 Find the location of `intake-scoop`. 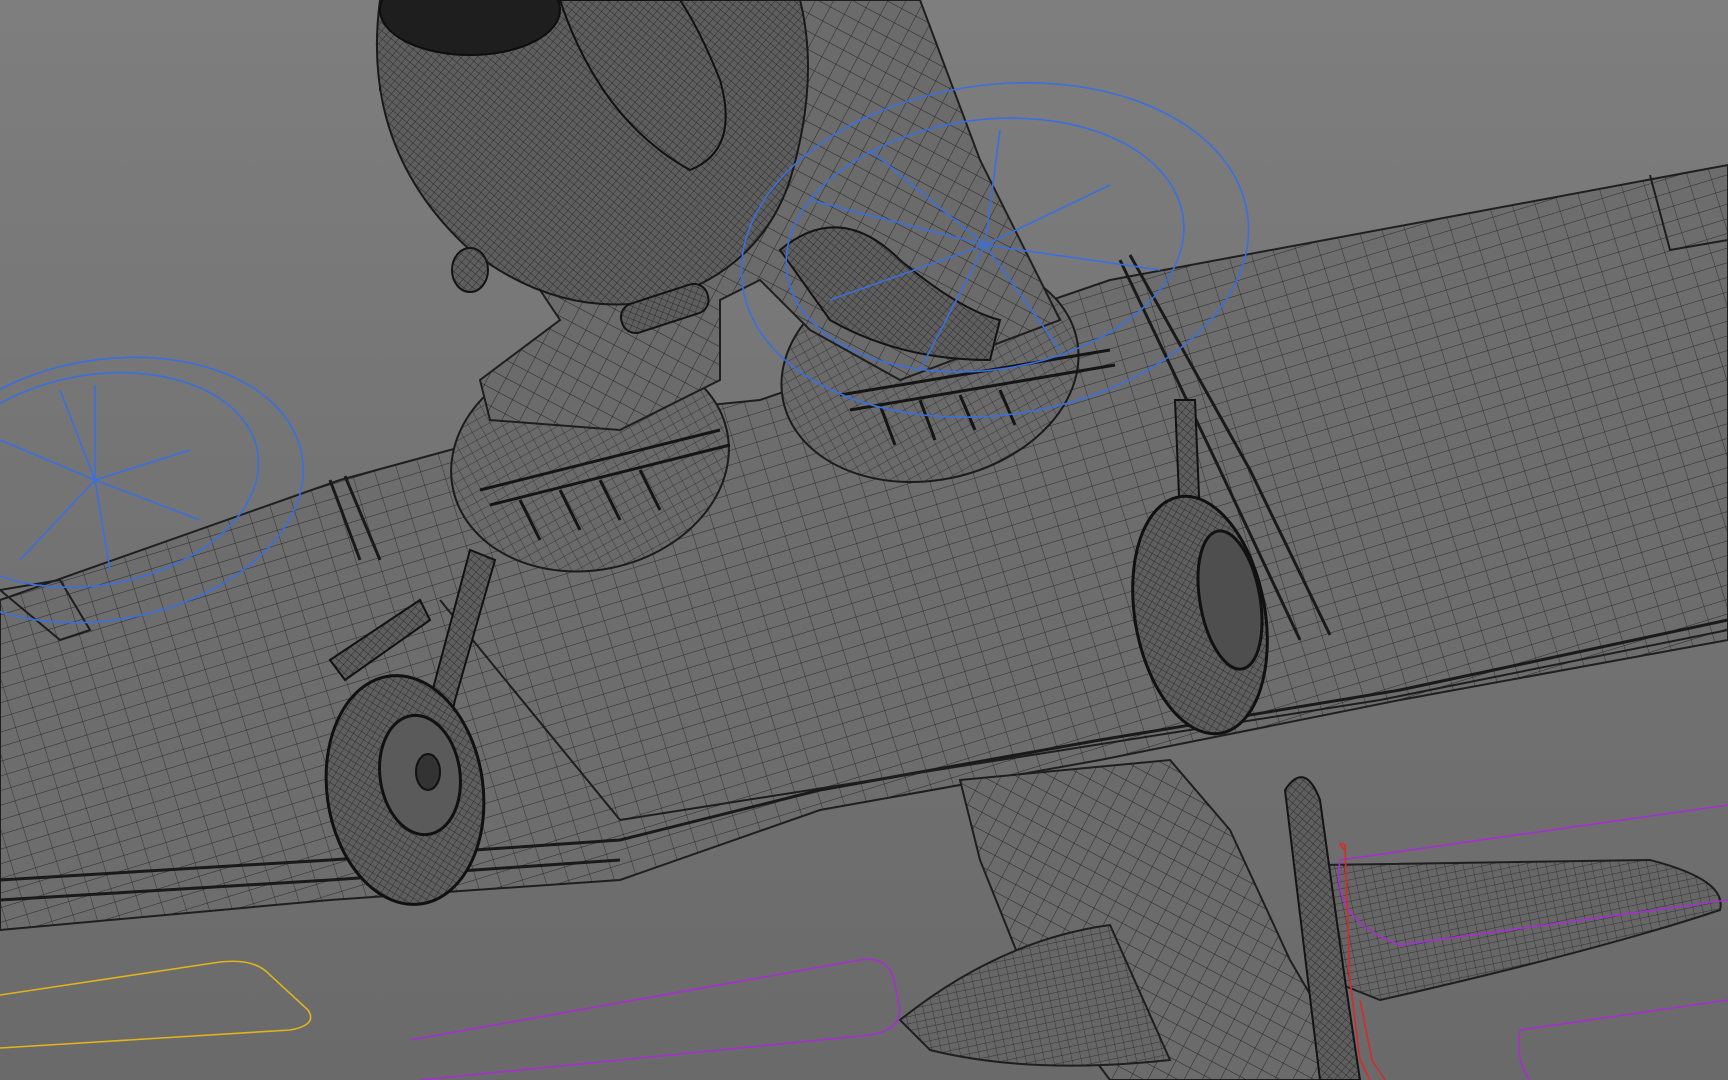

intake-scoop is located at coordinates (470, 270).